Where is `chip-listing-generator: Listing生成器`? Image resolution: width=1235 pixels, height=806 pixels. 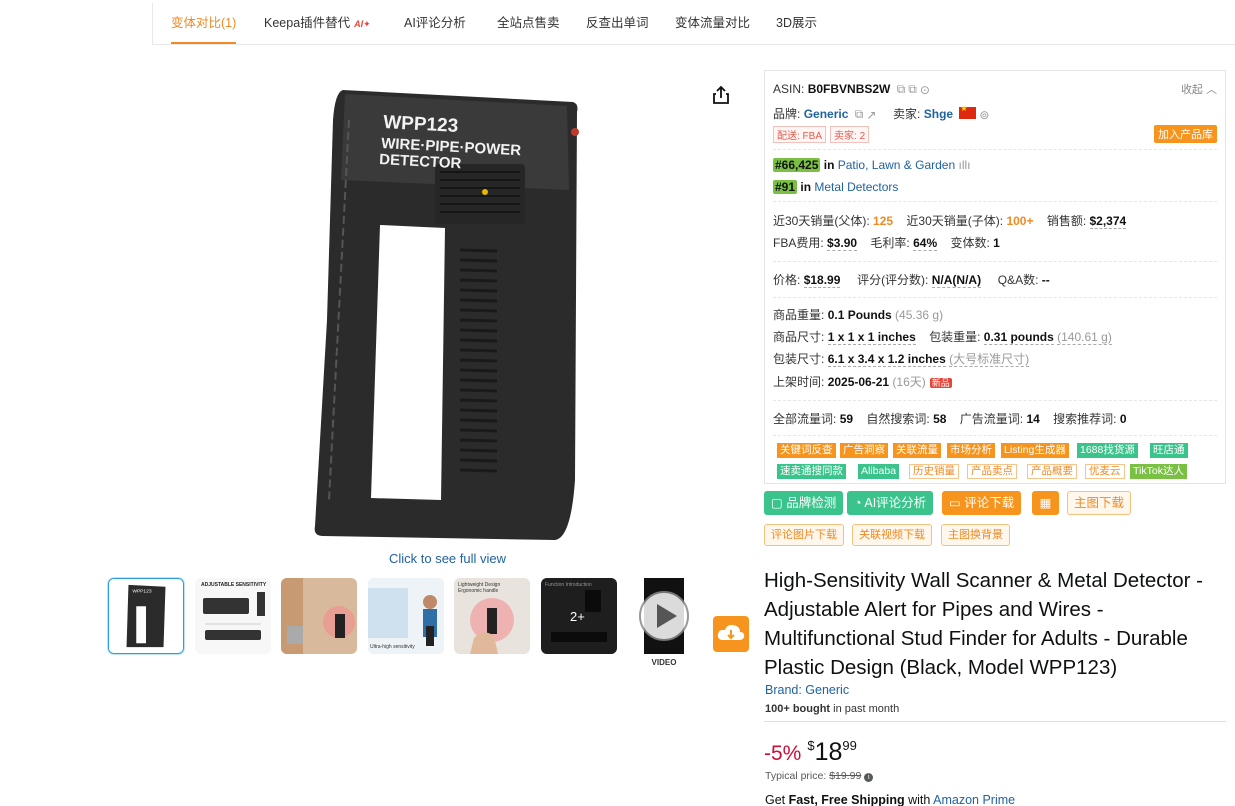
chip-listing-generator: Listing生成器 is located at coordinates (1035, 450).